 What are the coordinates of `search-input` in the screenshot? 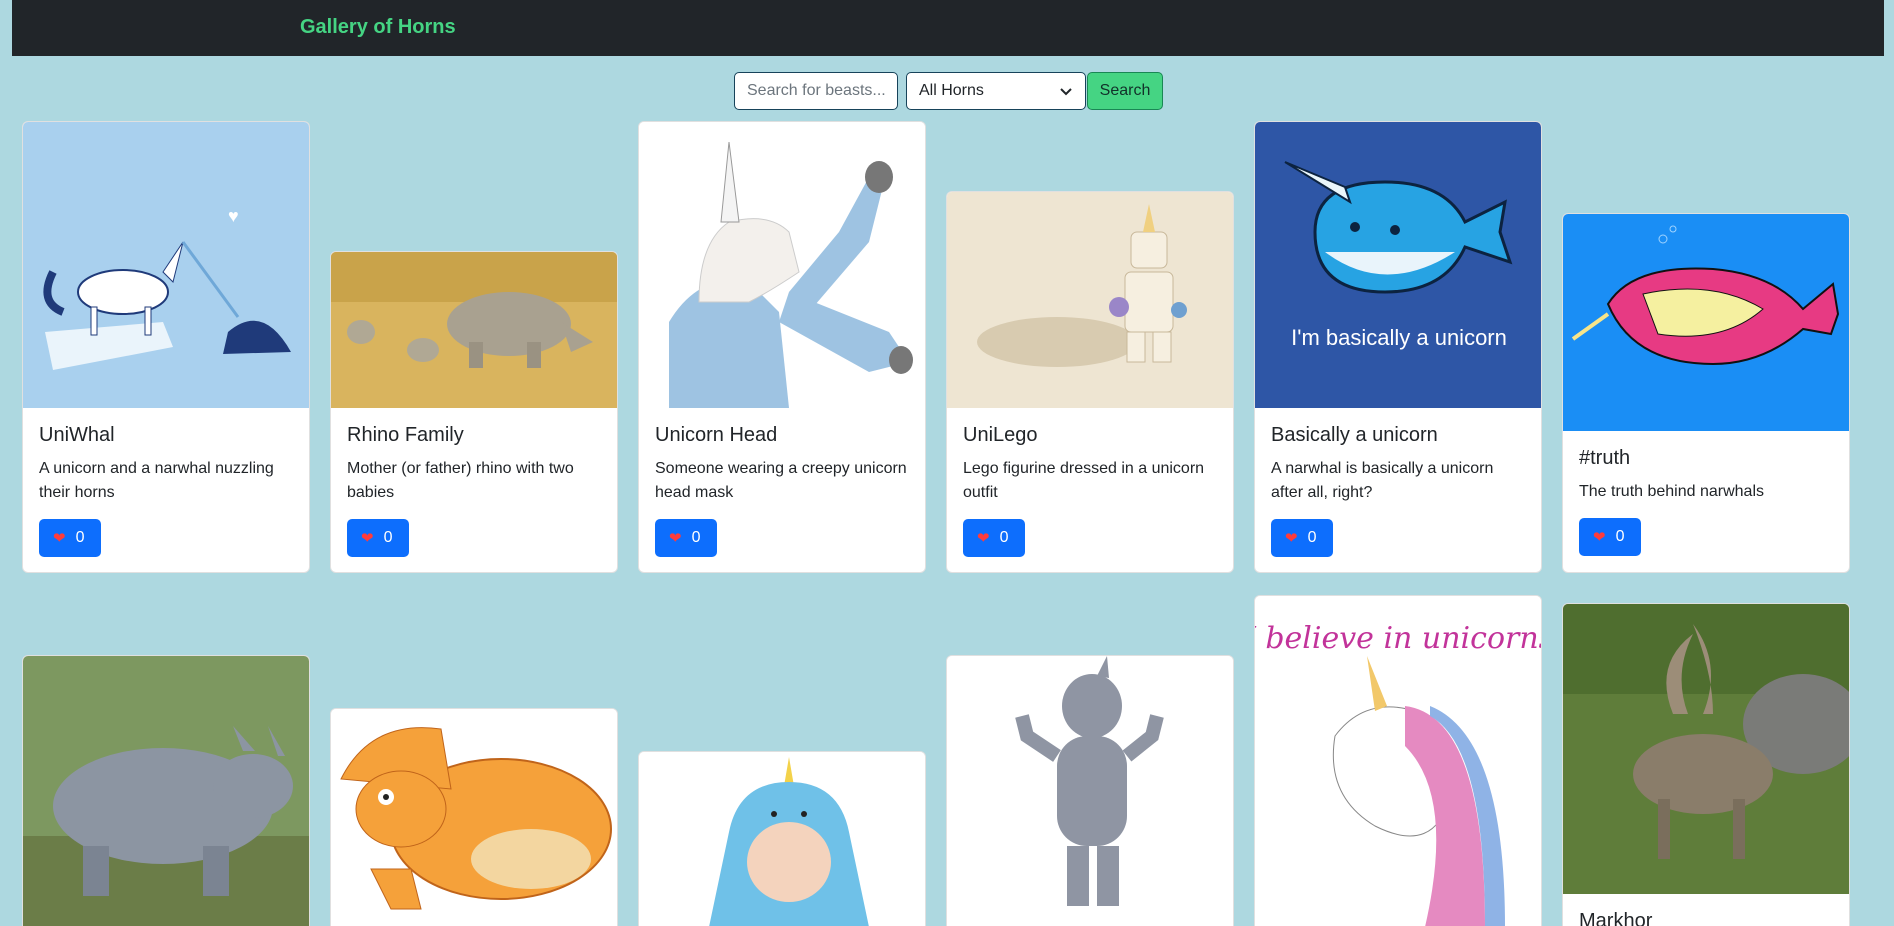 It's located at (816, 91).